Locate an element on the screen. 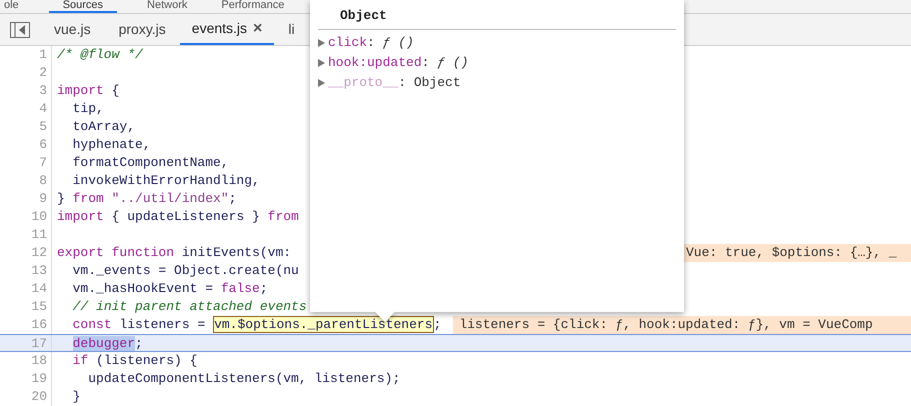 Image resolution: width=911 pixels, height=406 pixels. code-line: formatComponentName, is located at coordinates (150, 163).